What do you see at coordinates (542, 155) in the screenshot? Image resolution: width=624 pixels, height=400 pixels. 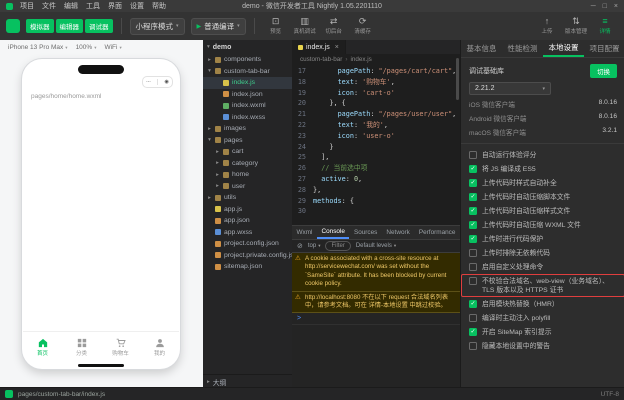 I see `option-row-0: 自动运行体验评分` at bounding box center [542, 155].